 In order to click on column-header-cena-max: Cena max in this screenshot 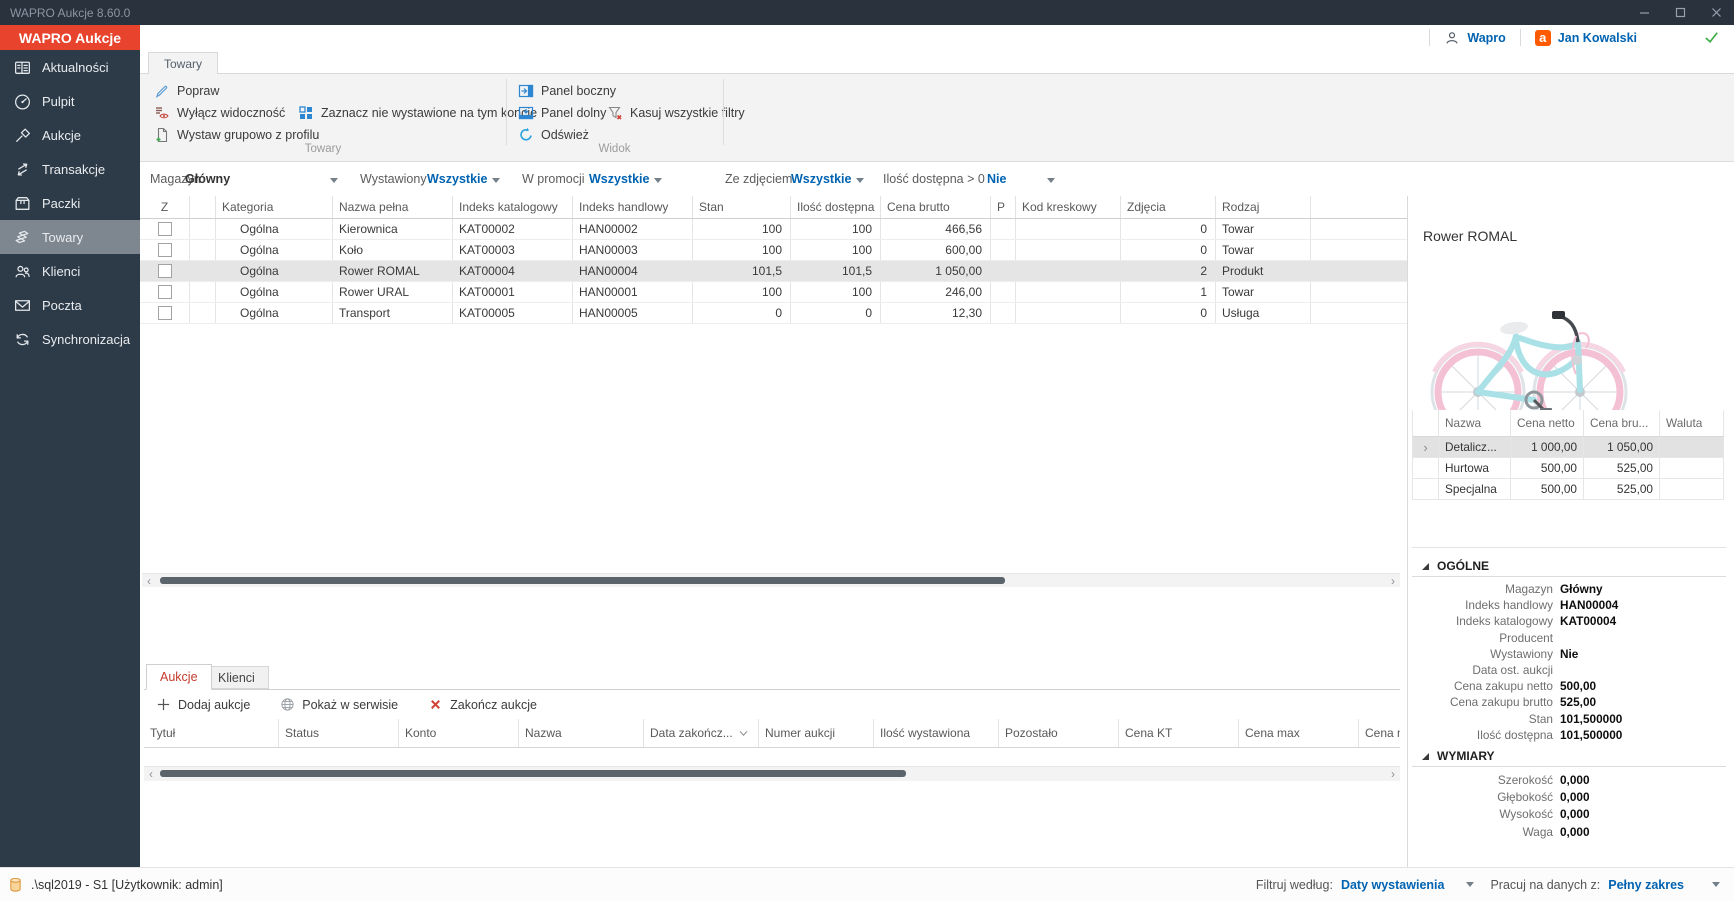, I will do `click(1299, 733)`.